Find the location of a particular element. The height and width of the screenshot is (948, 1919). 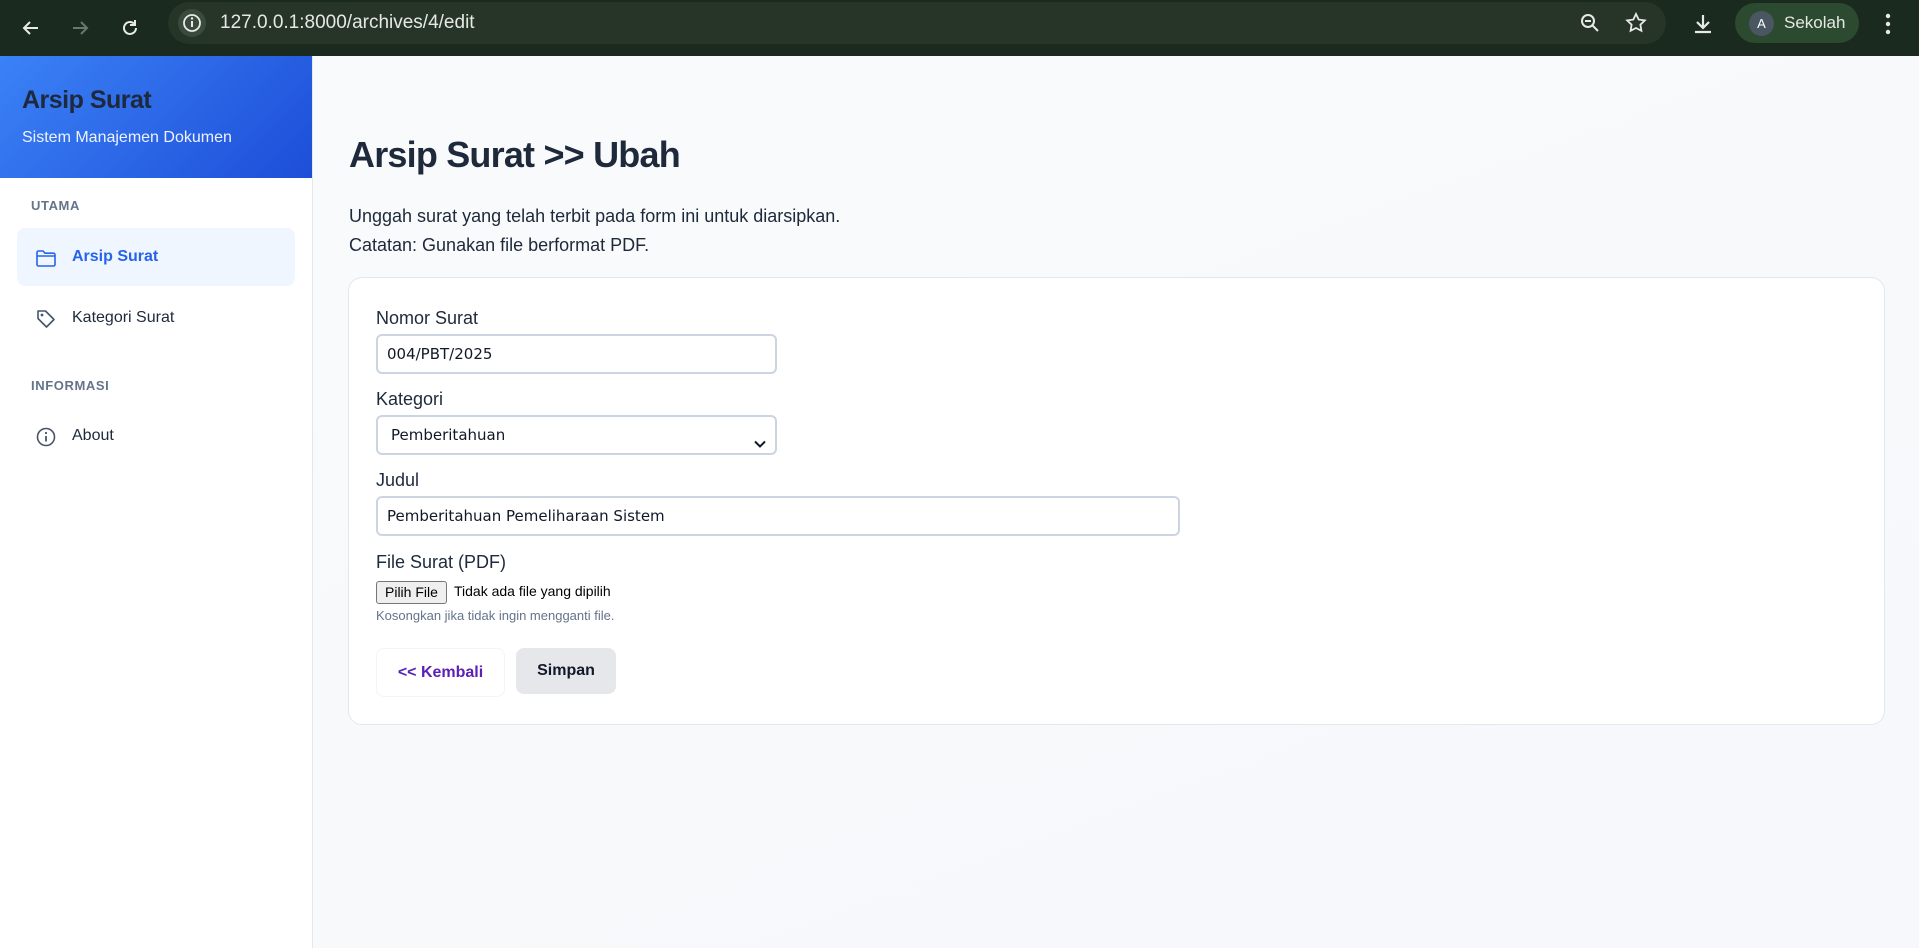

nomor-surat-input: 004/PBT/2025 is located at coordinates (576, 354).